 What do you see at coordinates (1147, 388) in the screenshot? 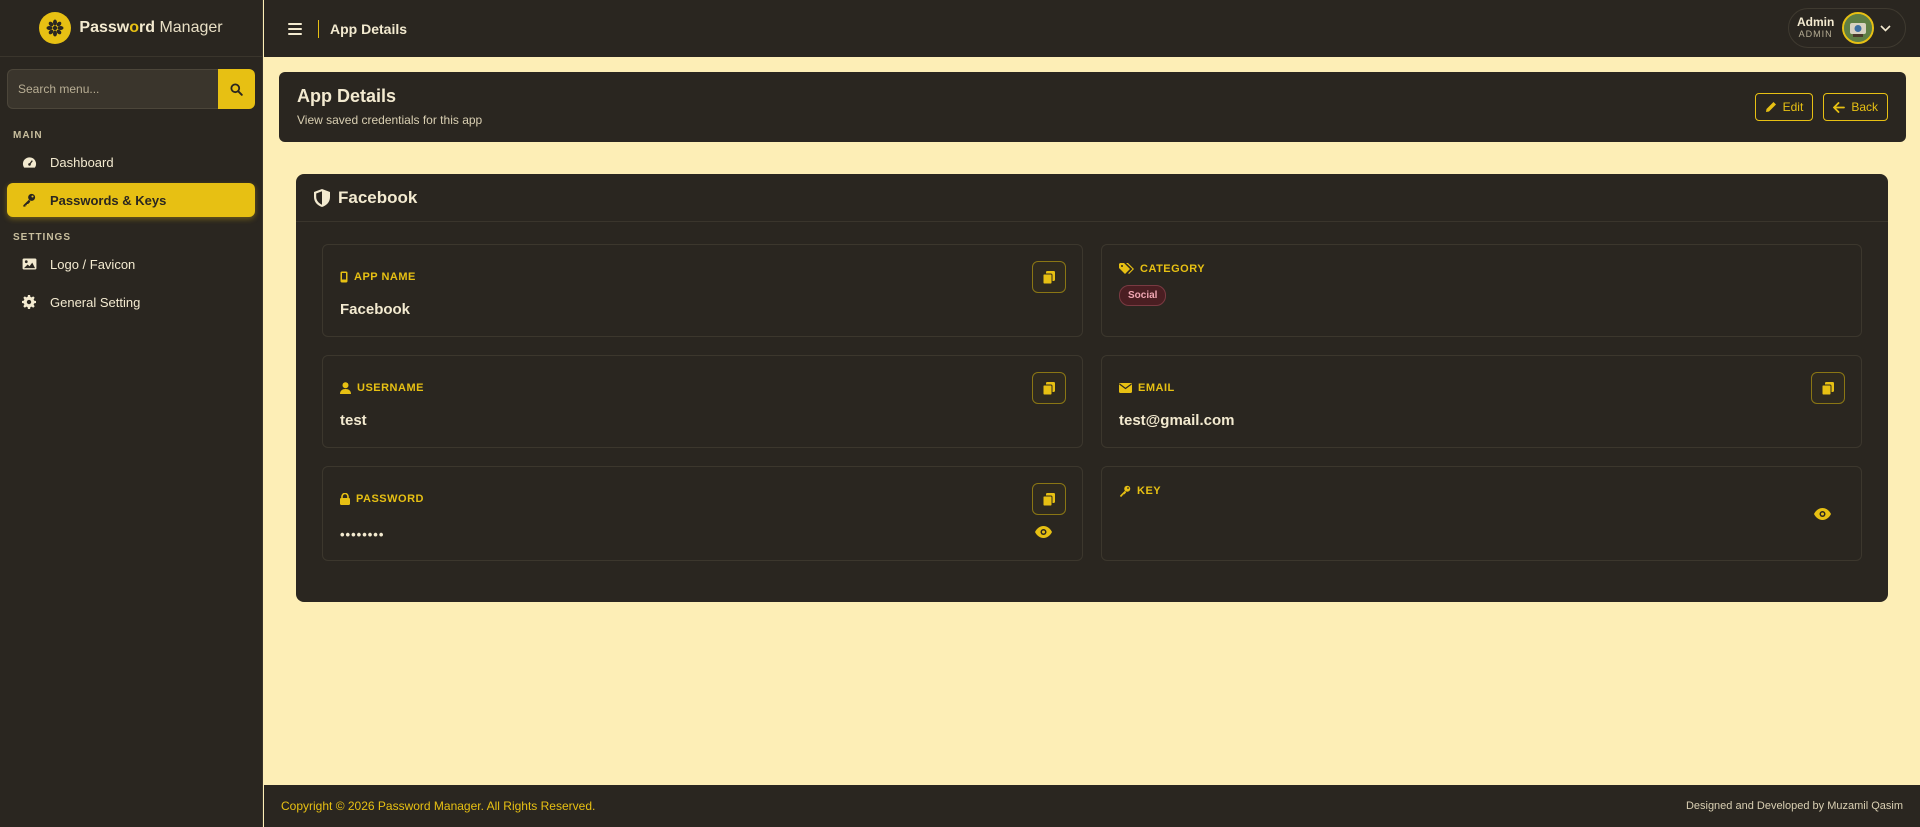
I see `email-label: EMAIL` at bounding box center [1147, 388].